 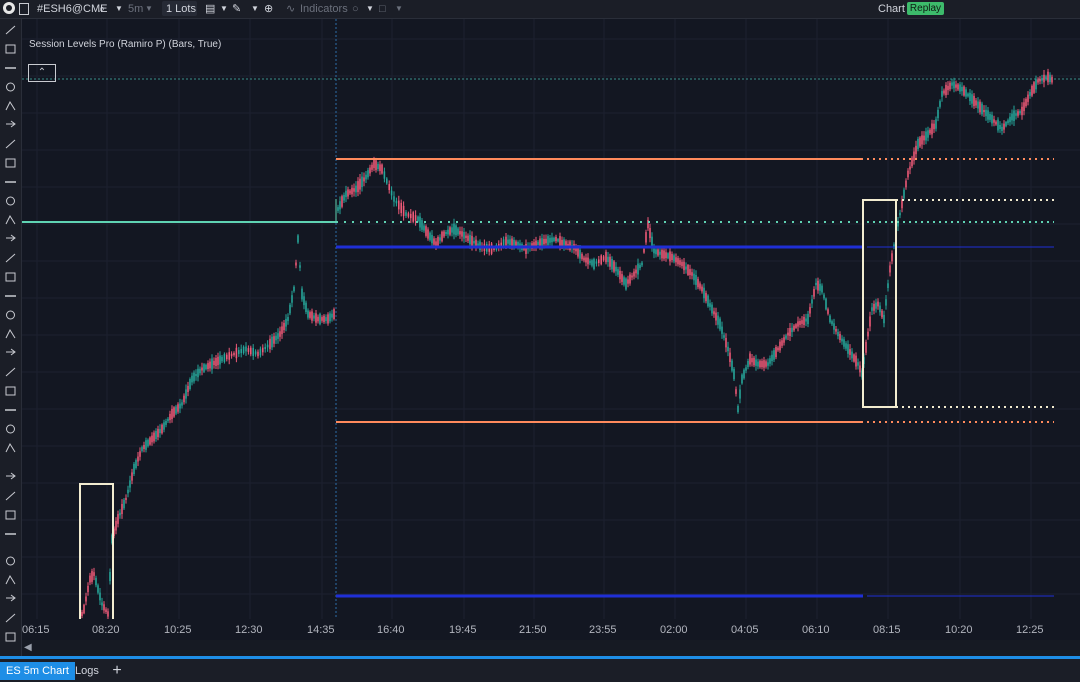 I want to click on ray-icon, so click(x=10, y=49).